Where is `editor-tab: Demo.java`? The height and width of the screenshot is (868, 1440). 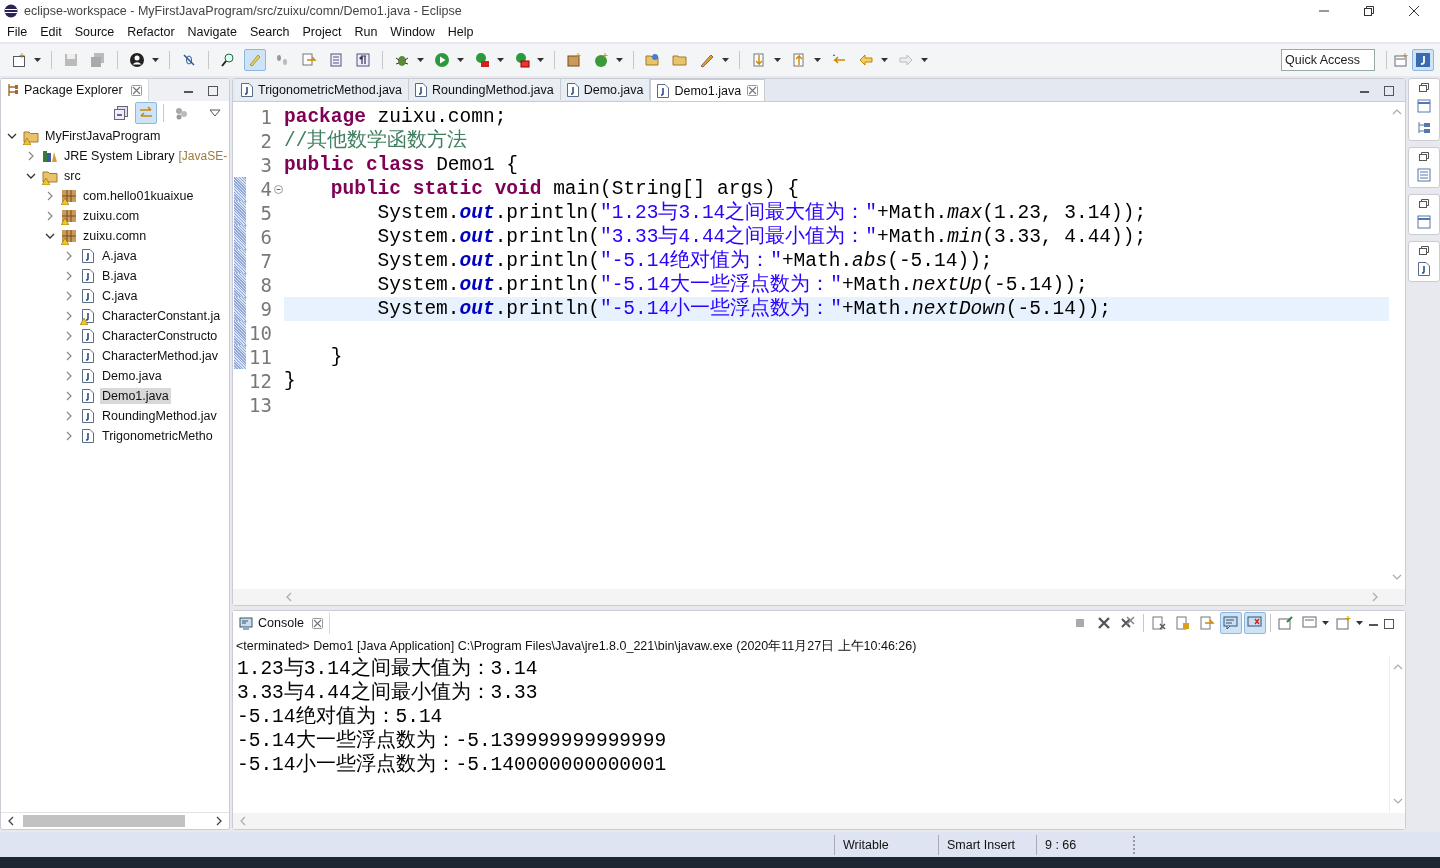
editor-tab: Demo.java is located at coordinates (605, 89).